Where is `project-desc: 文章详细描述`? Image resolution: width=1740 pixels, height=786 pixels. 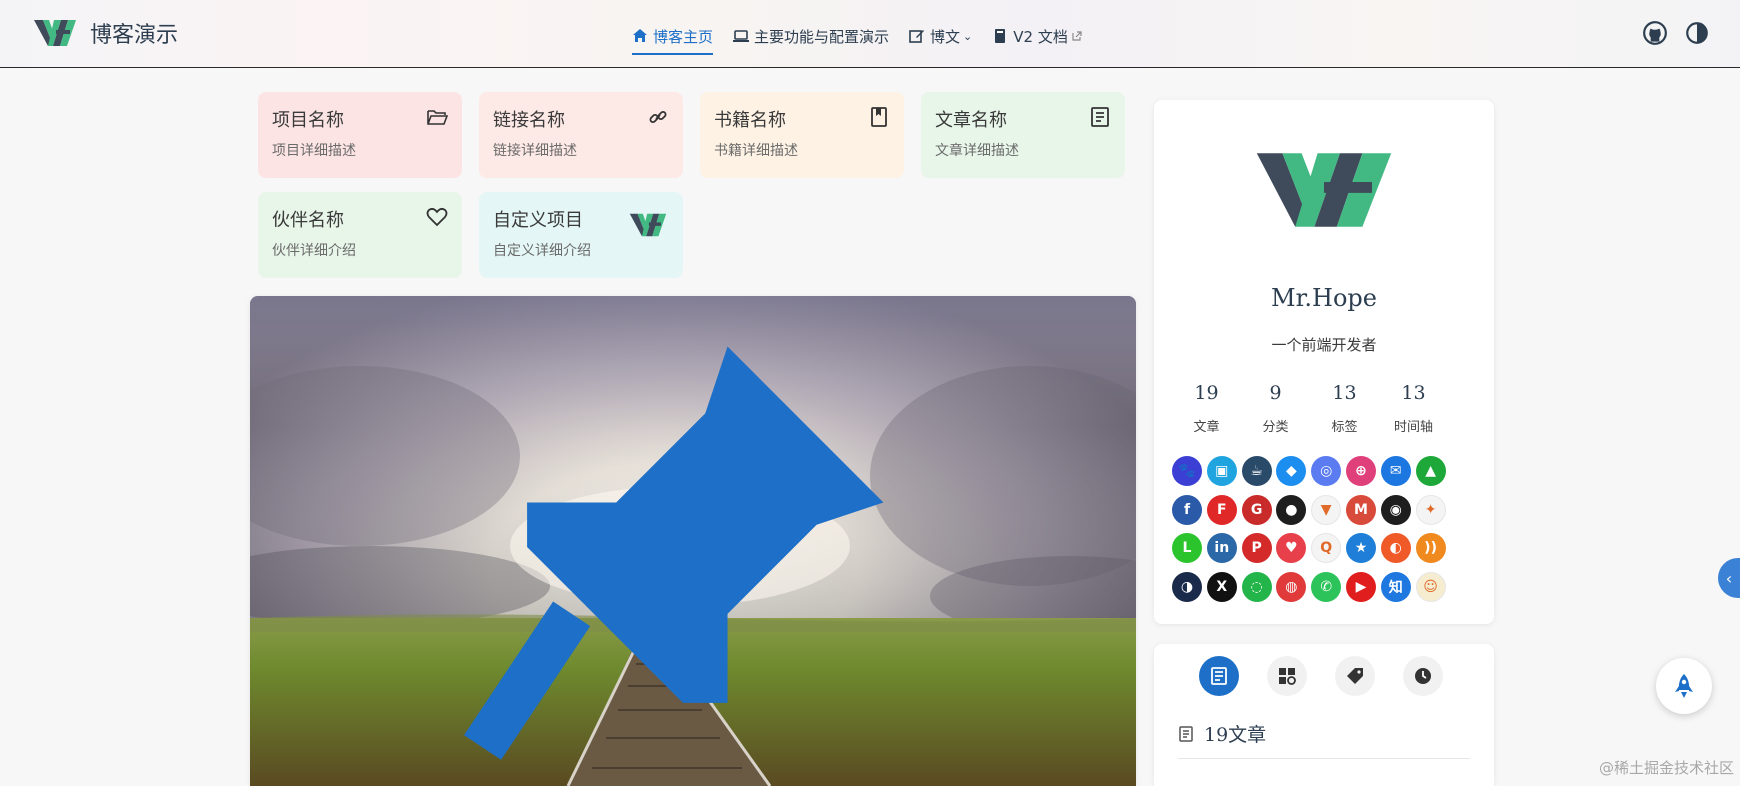
project-desc: 文章详细描述 is located at coordinates (977, 151).